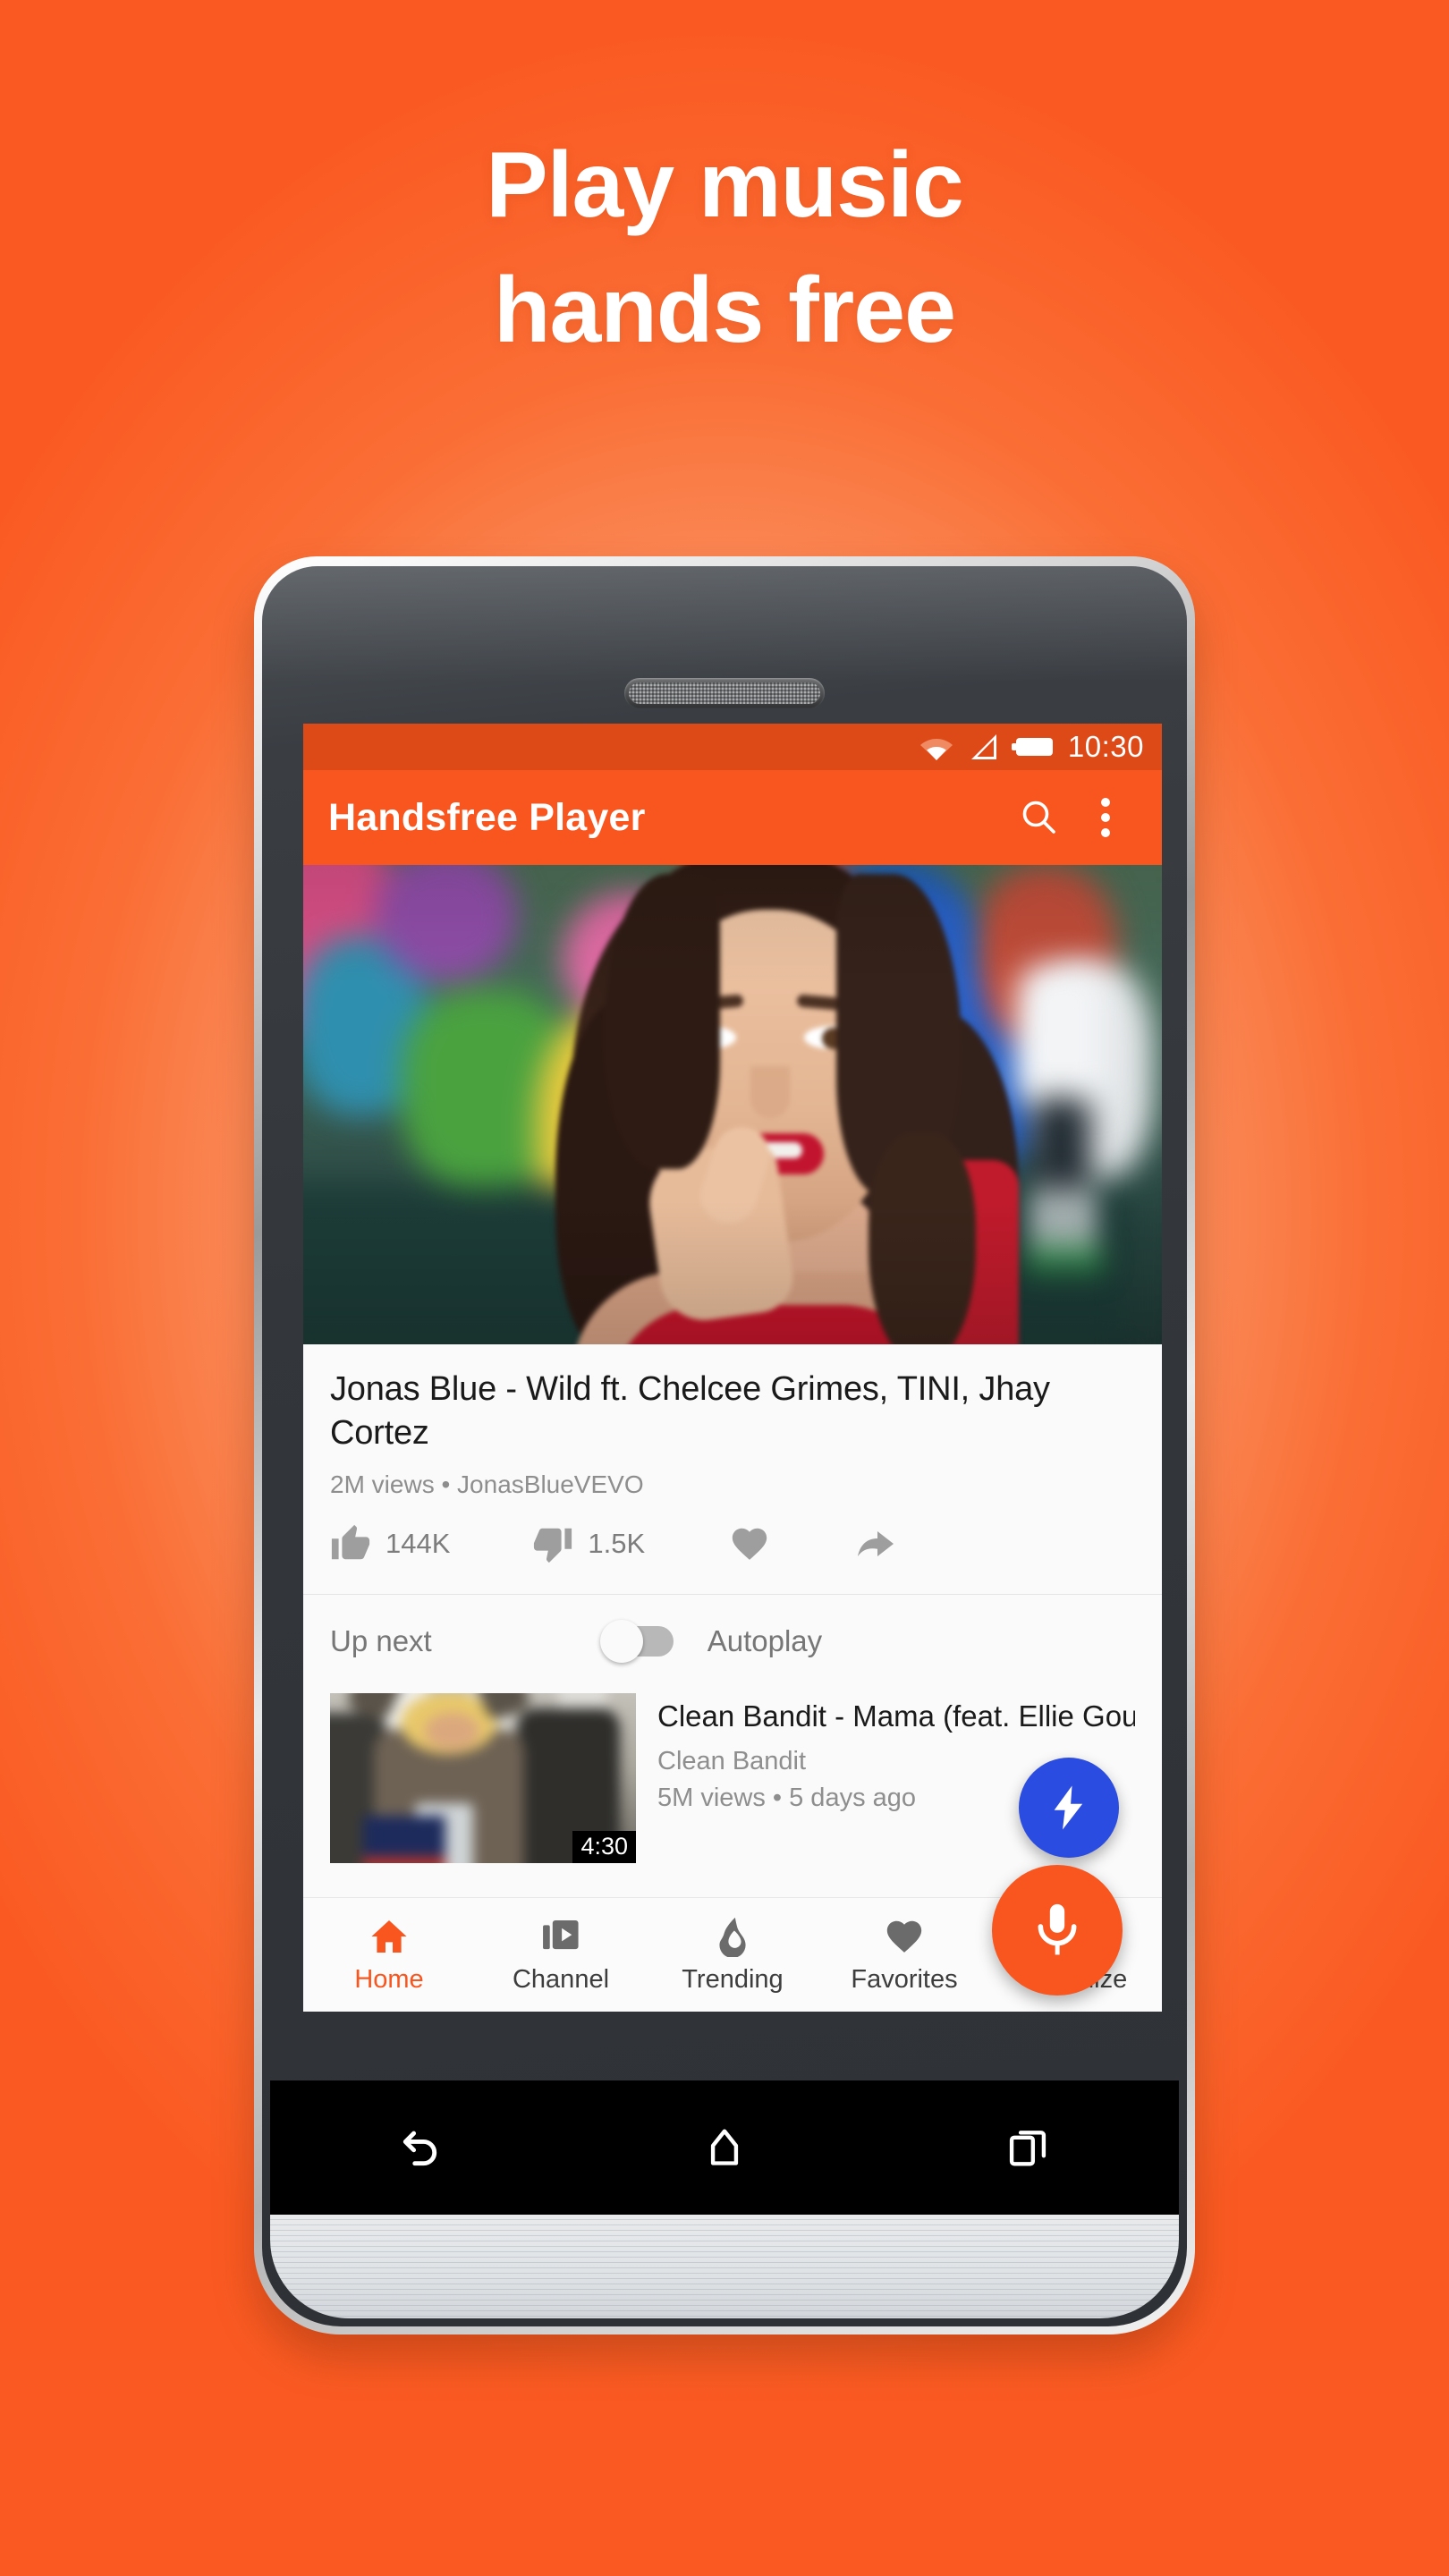 The width and height of the screenshot is (1449, 2576). What do you see at coordinates (724, 2266) in the screenshot?
I see `phone-chin` at bounding box center [724, 2266].